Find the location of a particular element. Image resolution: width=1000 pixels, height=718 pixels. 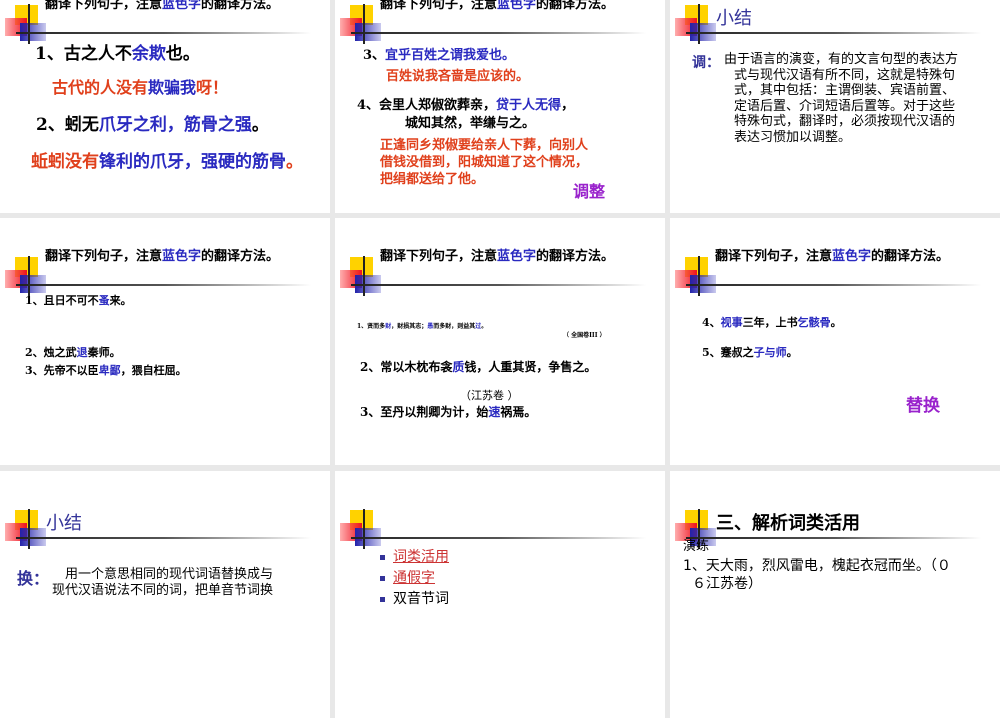

source-note: （江苏卷 ） is located at coordinates (489, 395).